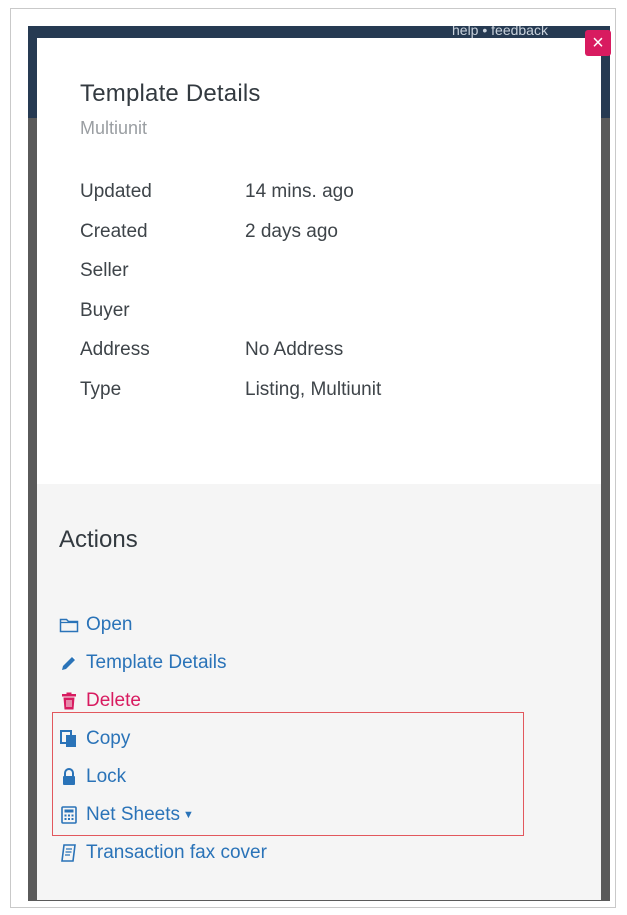 This screenshot has height=915, width=627. Describe the element at coordinates (116, 191) in the screenshot. I see `property-label: Updated` at that location.